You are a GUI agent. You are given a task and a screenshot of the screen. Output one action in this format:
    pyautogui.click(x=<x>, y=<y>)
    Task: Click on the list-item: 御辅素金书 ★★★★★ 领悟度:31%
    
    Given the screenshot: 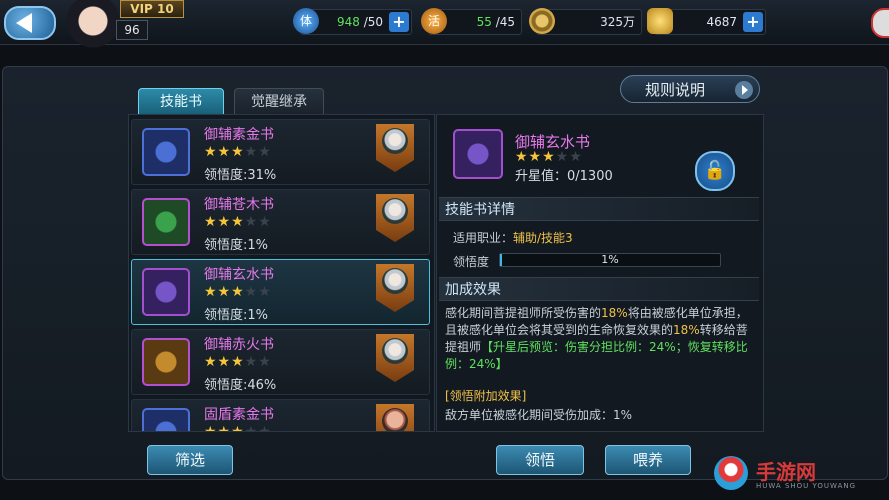 What is the action you would take?
    pyautogui.click(x=280, y=152)
    